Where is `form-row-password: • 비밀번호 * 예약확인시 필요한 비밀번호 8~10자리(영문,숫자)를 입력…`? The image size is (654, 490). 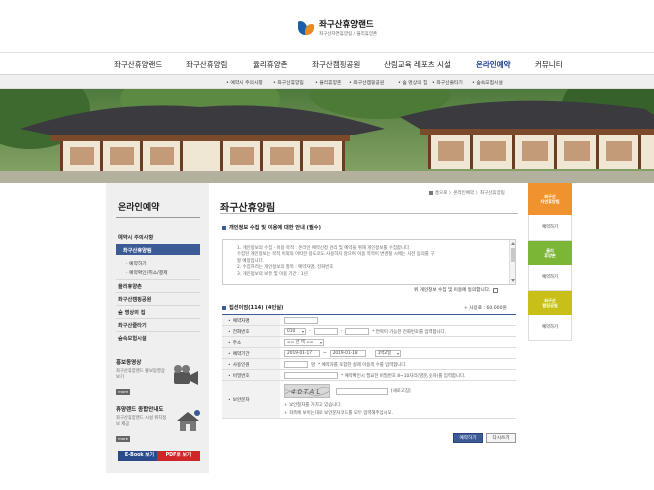
form-row-password: • 비밀번호 * 예약확인시 필요한 비밀번호 8~10자리(영문,숫자)를 입력… is located at coordinates (369, 375).